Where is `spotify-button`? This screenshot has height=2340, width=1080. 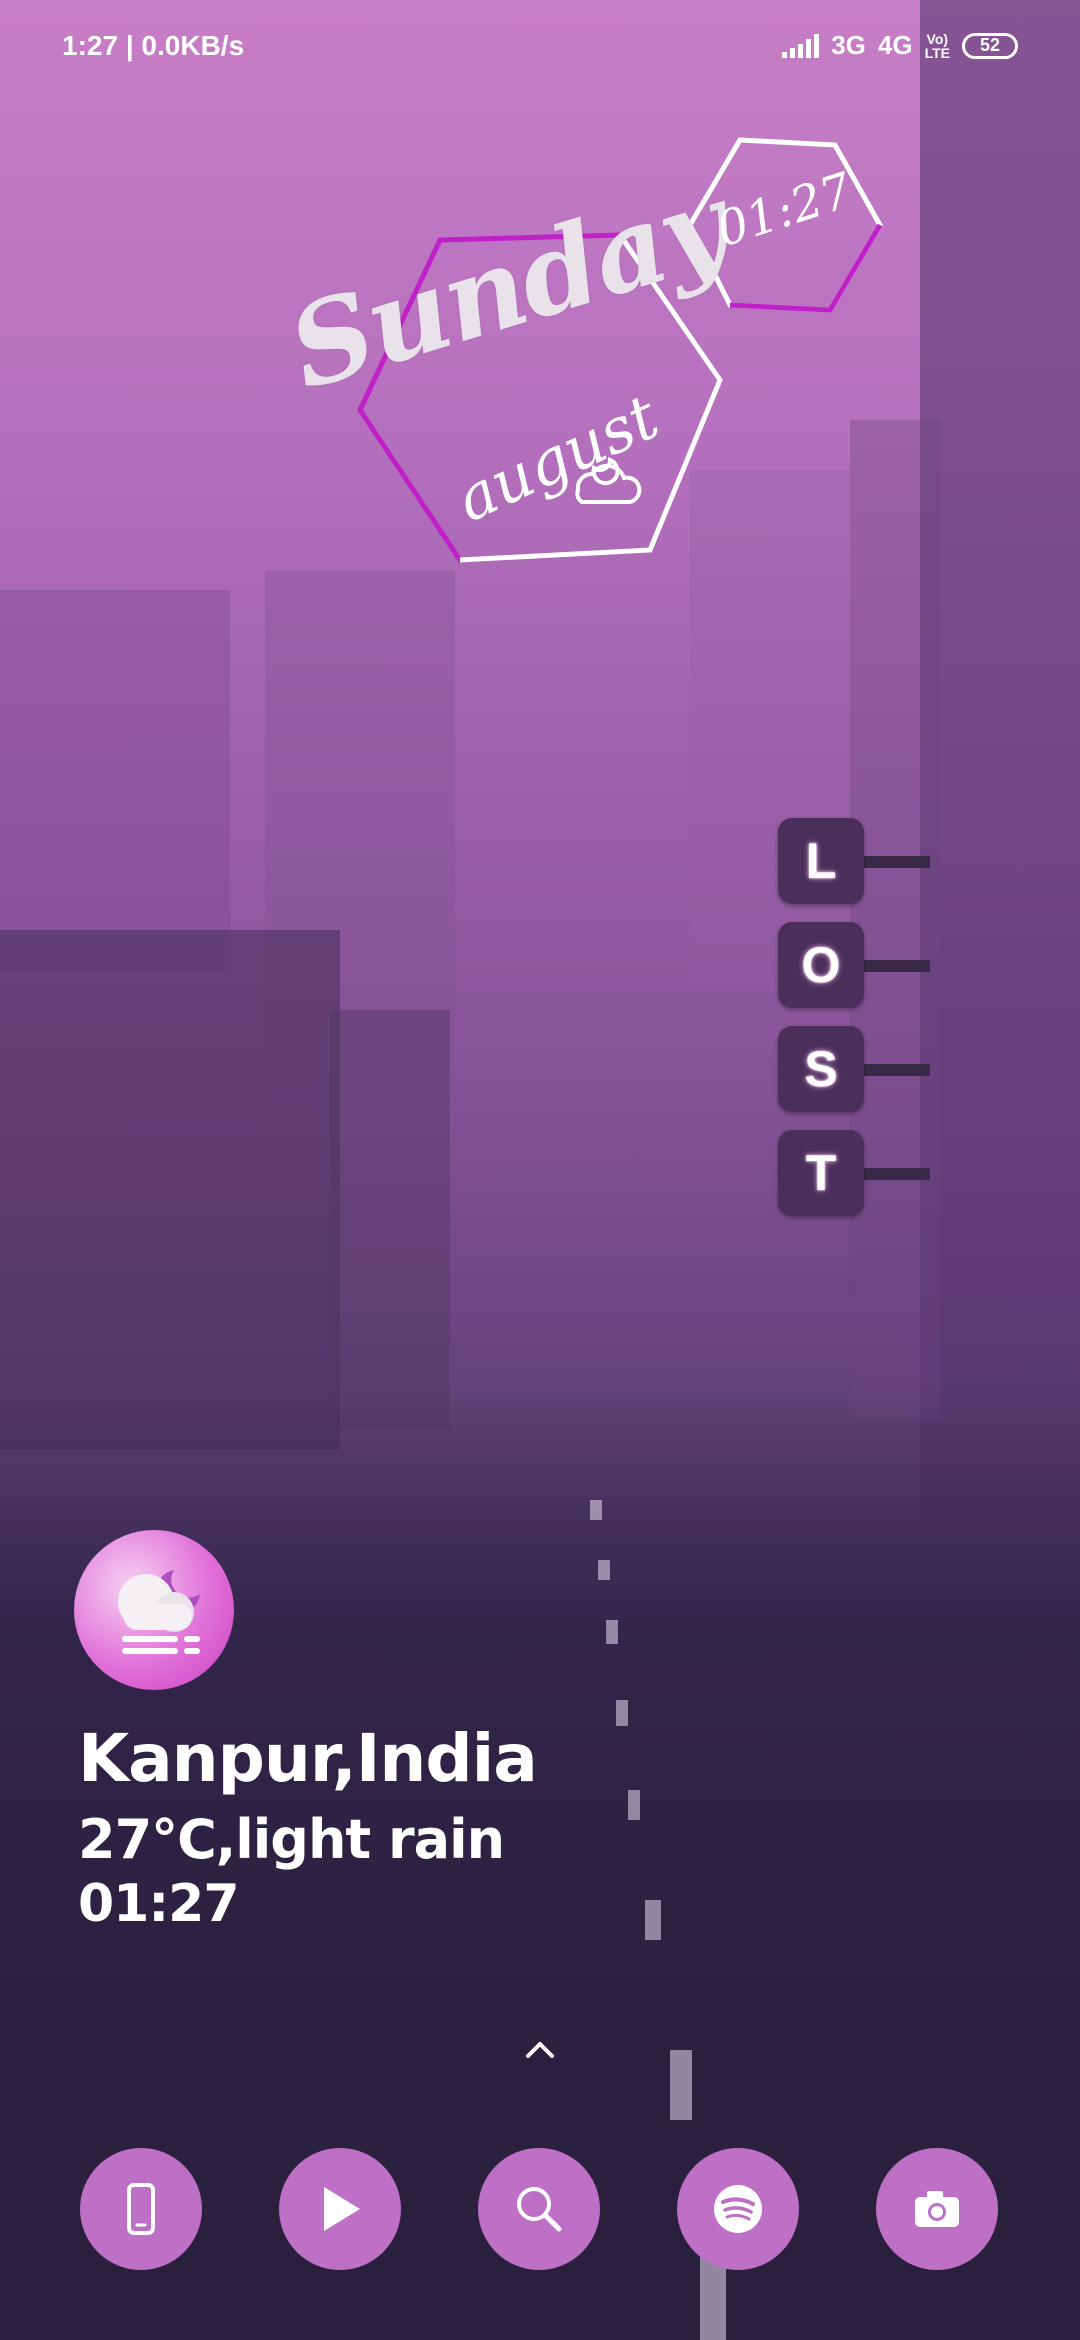
spotify-button is located at coordinates (738, 2209).